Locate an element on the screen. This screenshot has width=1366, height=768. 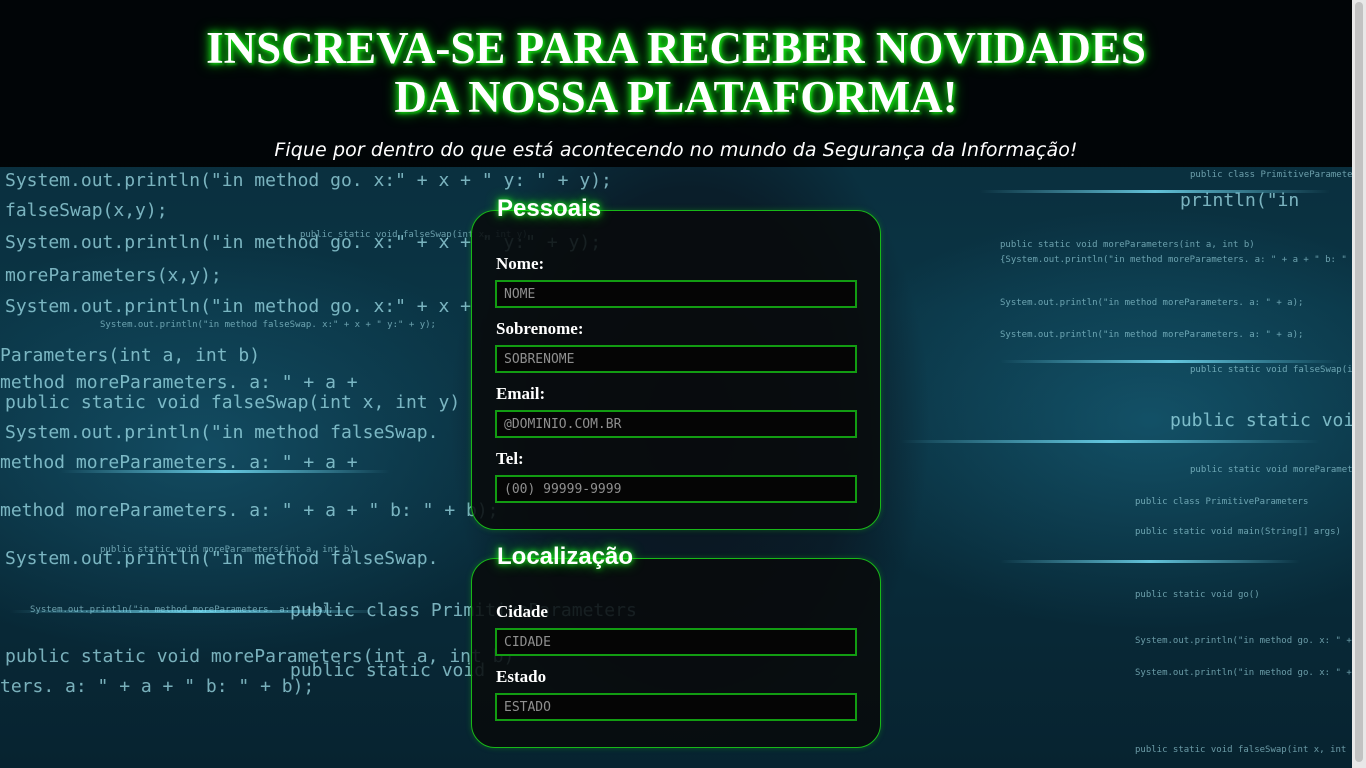
nome-input is located at coordinates (676, 294).